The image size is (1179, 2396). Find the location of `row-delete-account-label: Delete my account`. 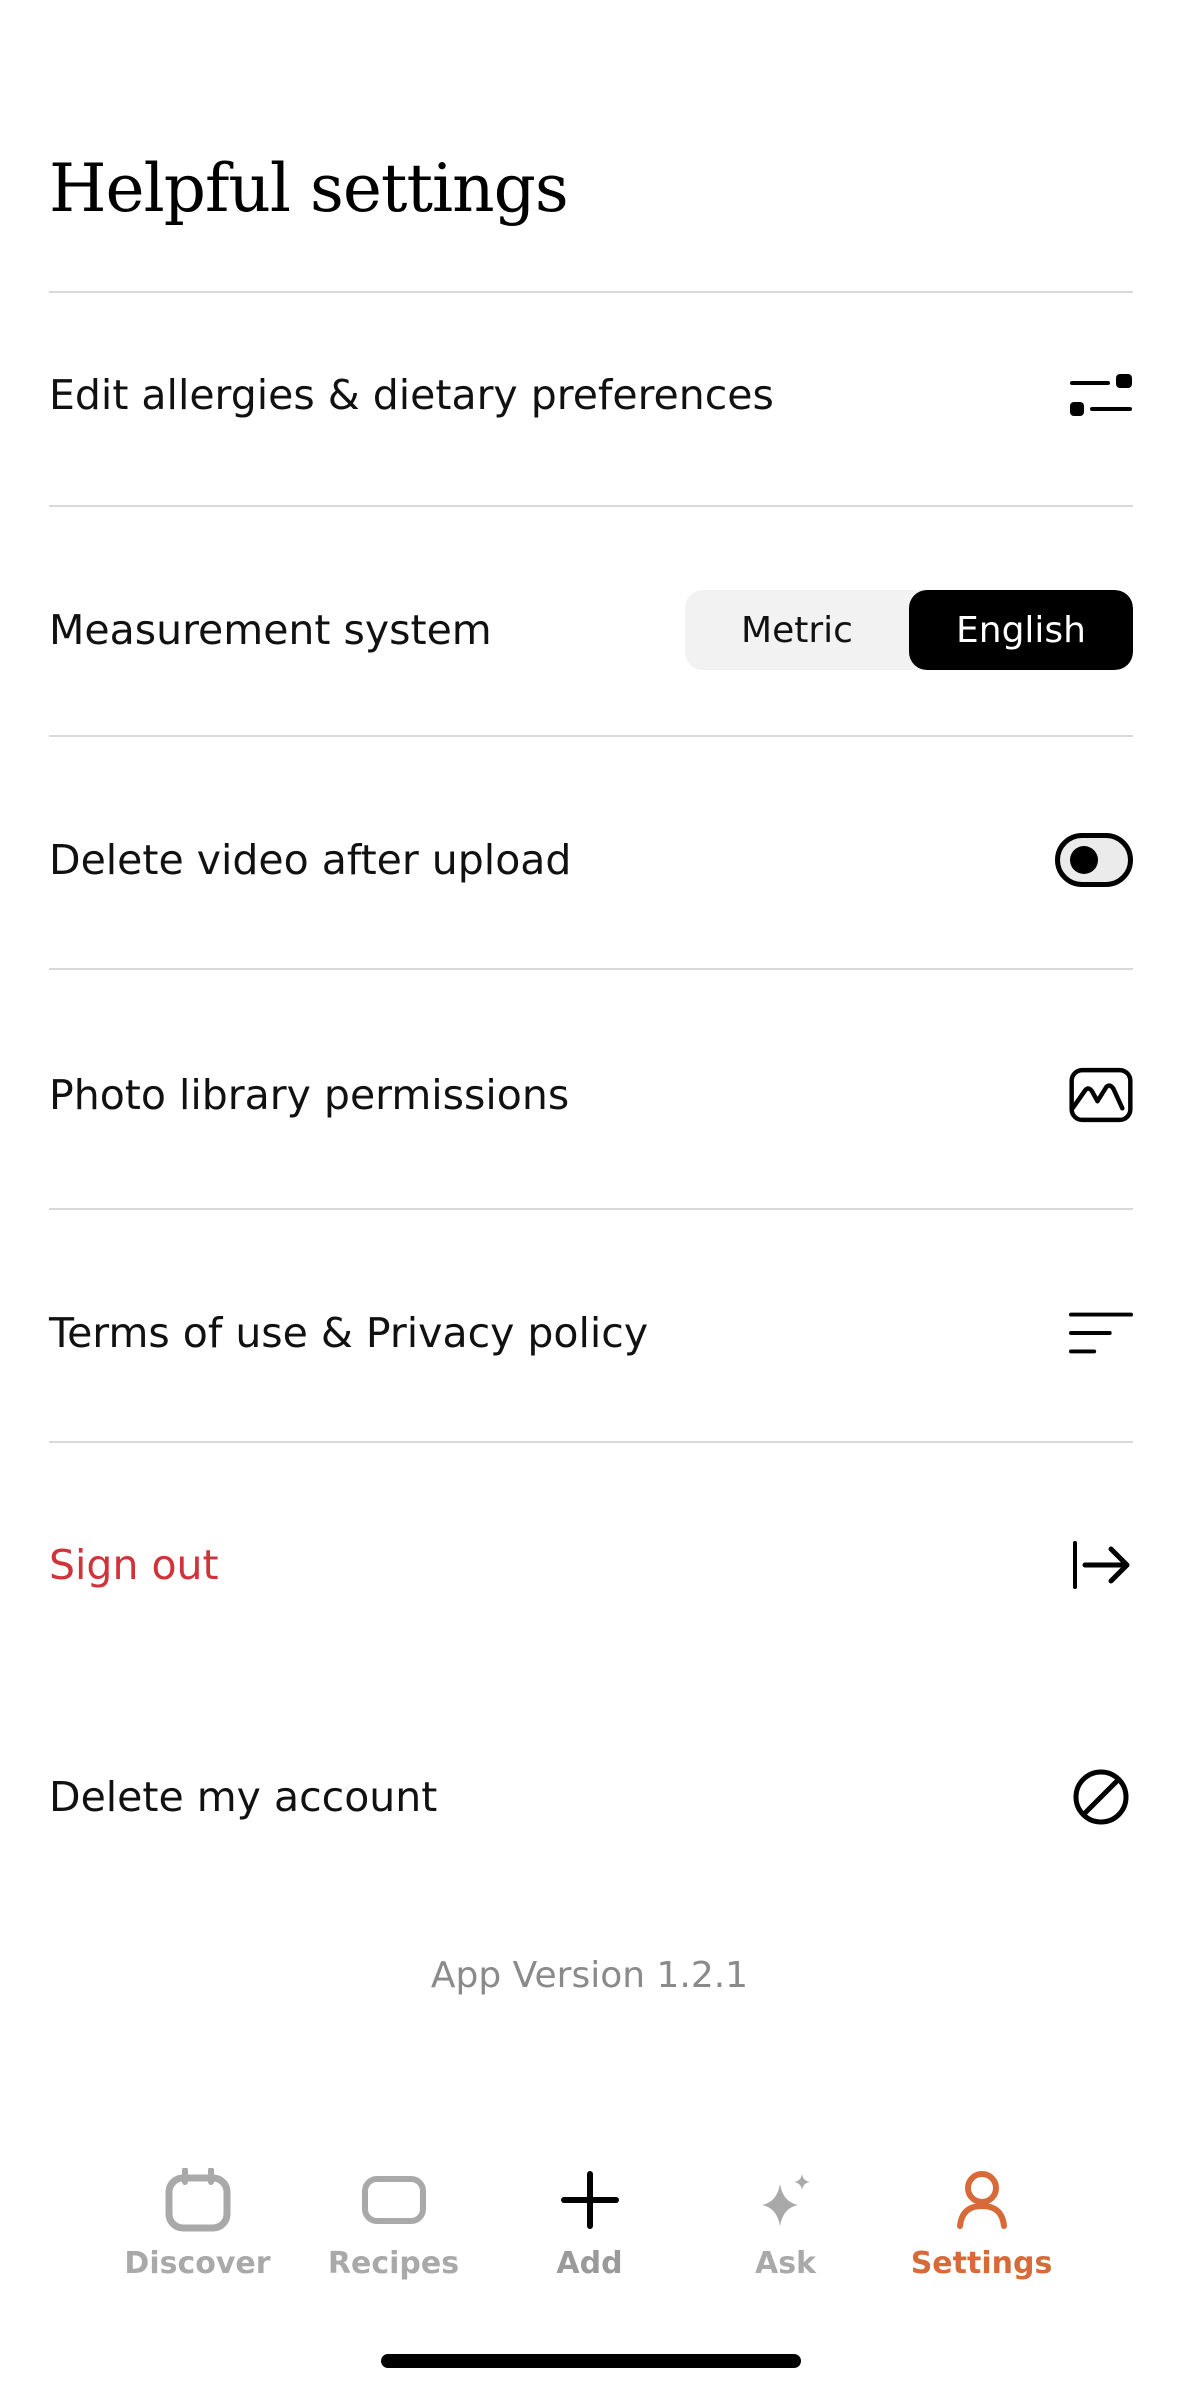

row-delete-account-label: Delete my account is located at coordinates (243, 1797).